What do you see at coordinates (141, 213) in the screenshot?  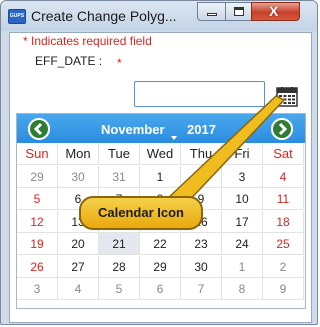 I see `calendar-icon-callout: Calendar Icon` at bounding box center [141, 213].